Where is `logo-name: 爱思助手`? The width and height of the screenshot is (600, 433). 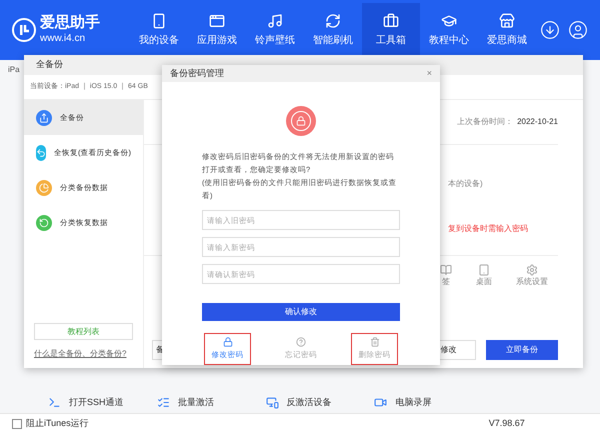 logo-name: 爱思助手 is located at coordinates (70, 24).